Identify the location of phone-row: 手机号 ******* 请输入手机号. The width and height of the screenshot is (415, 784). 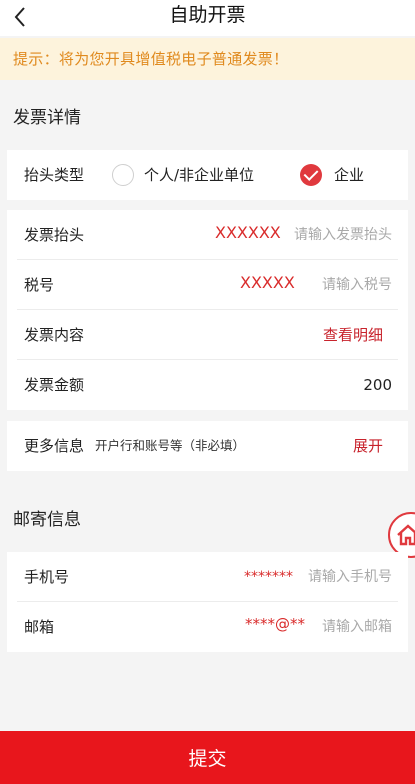
(207, 577).